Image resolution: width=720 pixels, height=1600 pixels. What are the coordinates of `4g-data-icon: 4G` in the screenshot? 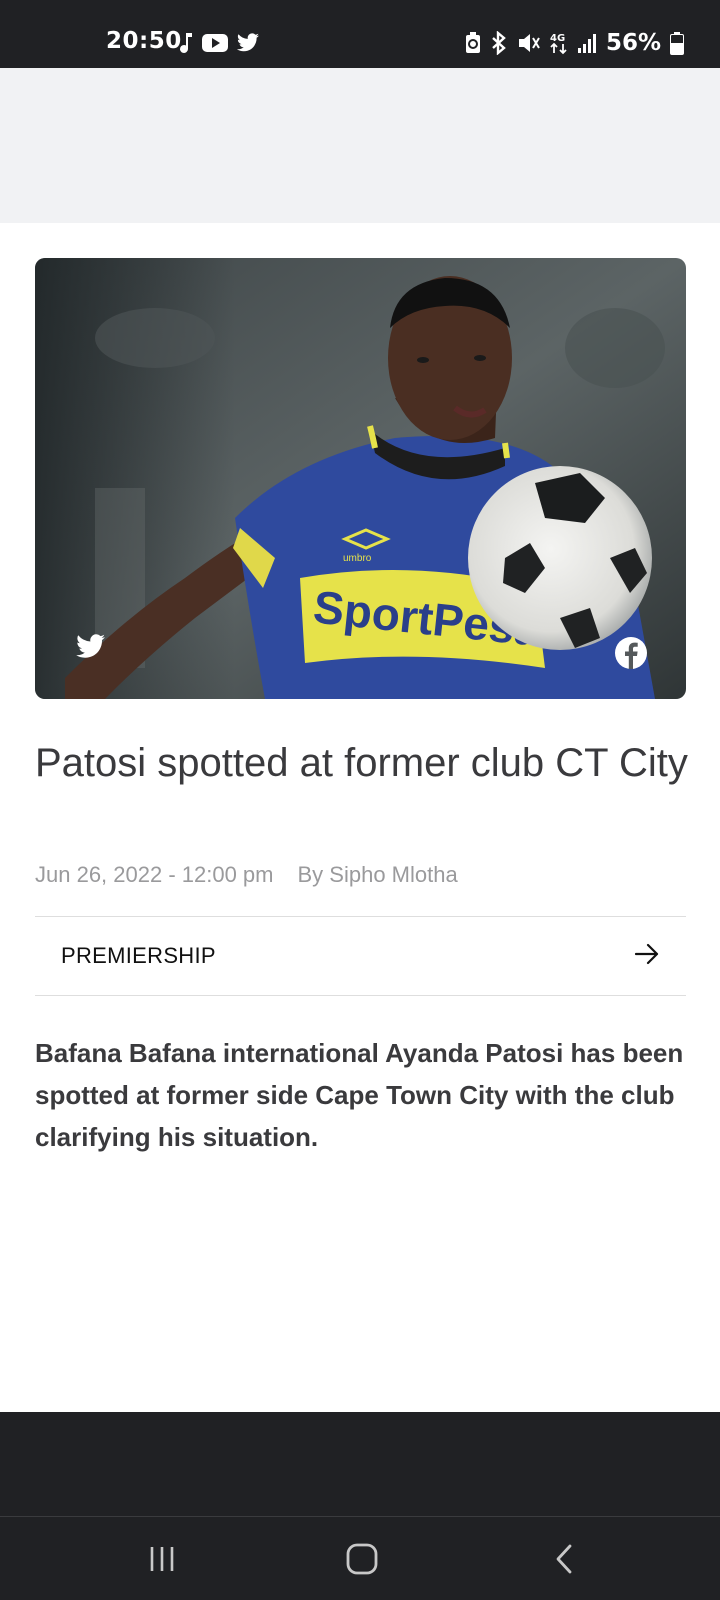 It's located at (559, 43).